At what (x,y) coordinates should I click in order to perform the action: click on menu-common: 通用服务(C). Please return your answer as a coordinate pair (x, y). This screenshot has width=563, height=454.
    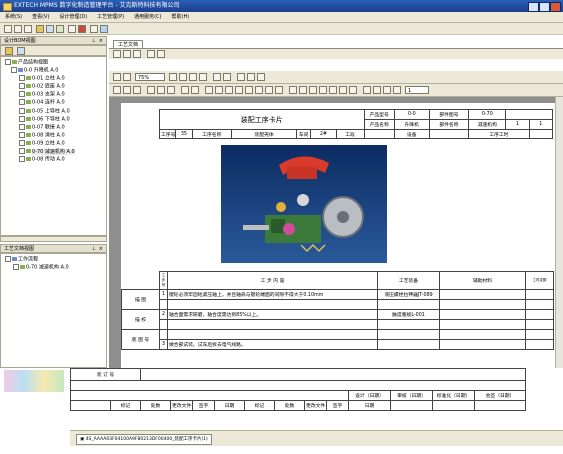
    Looking at the image, I should click on (147, 17).